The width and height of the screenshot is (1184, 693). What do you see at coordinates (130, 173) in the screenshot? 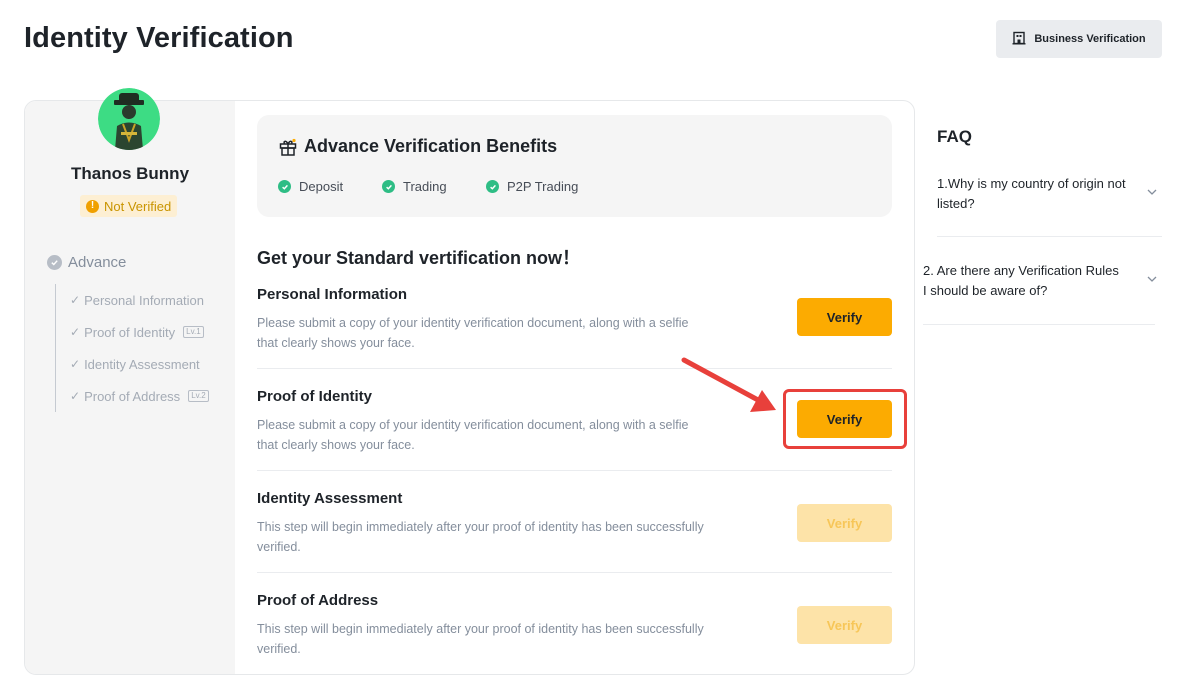
I see `username: Thanos Bunny` at bounding box center [130, 173].